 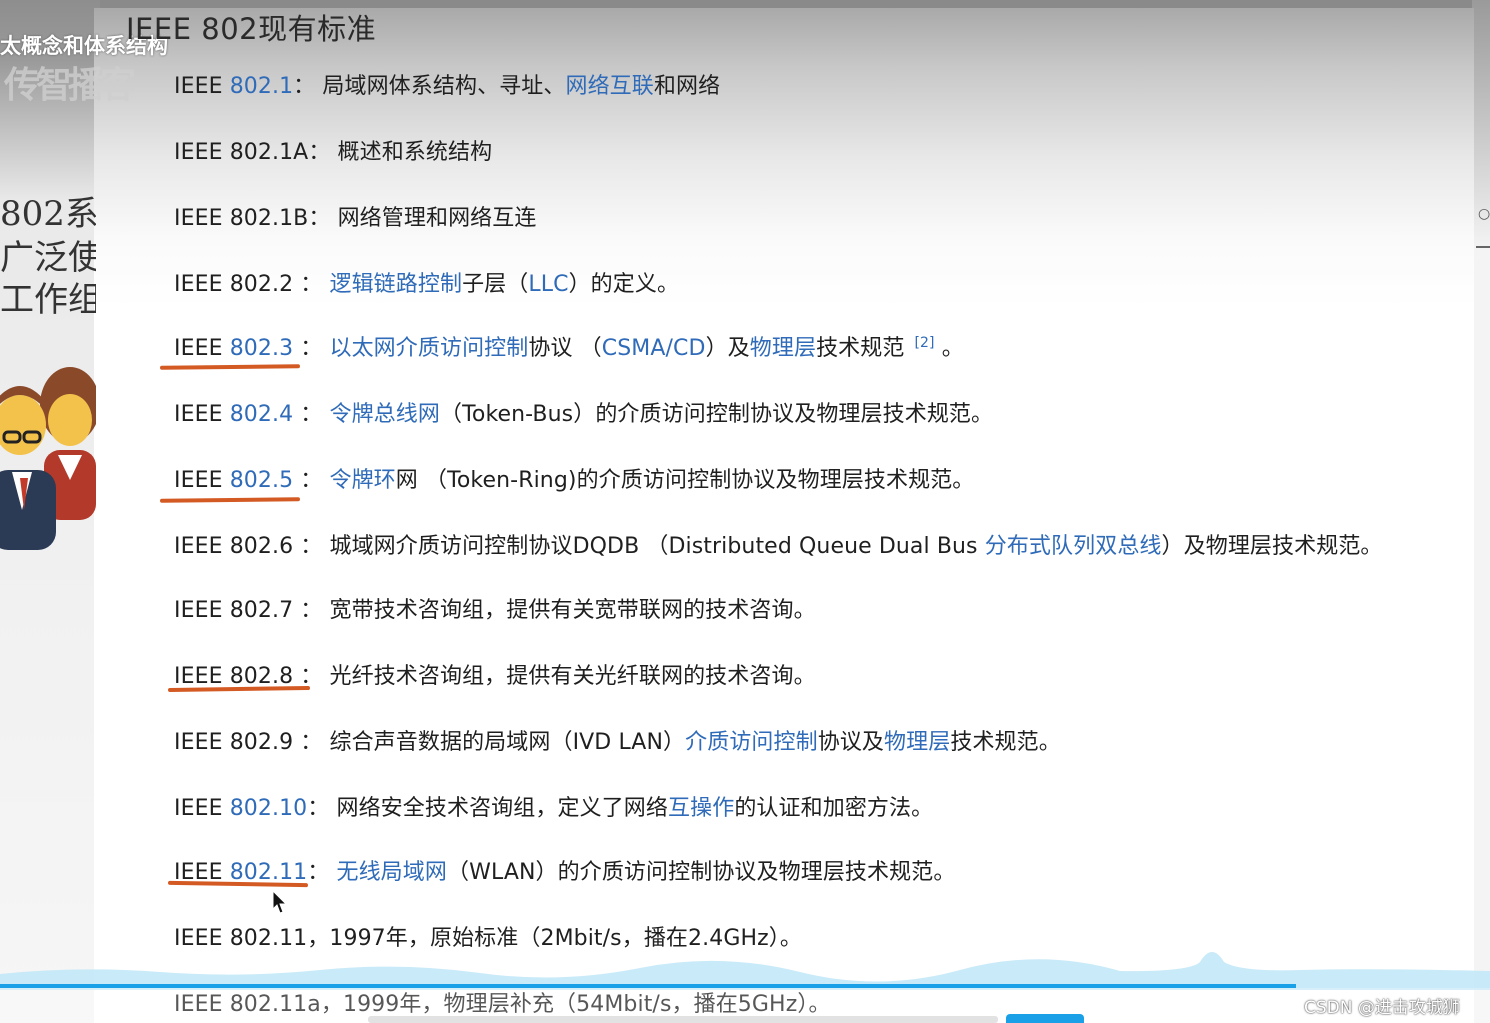 What do you see at coordinates (261, 480) in the screenshot?
I see `standard-code-link: 802.5` at bounding box center [261, 480].